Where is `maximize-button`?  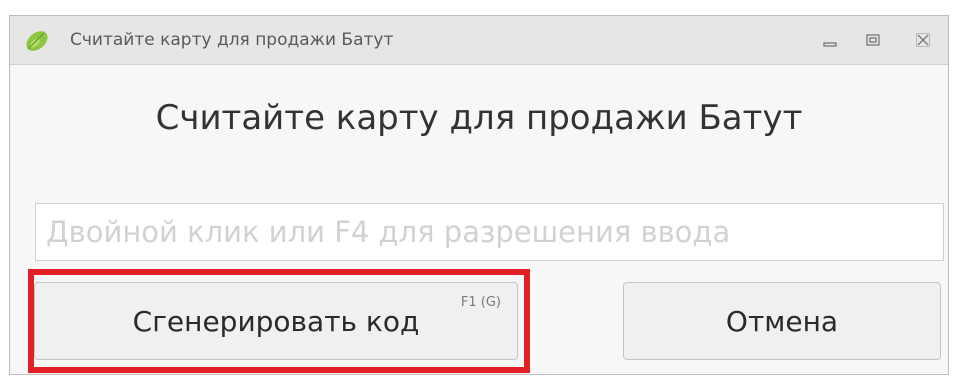 maximize-button is located at coordinates (873, 40).